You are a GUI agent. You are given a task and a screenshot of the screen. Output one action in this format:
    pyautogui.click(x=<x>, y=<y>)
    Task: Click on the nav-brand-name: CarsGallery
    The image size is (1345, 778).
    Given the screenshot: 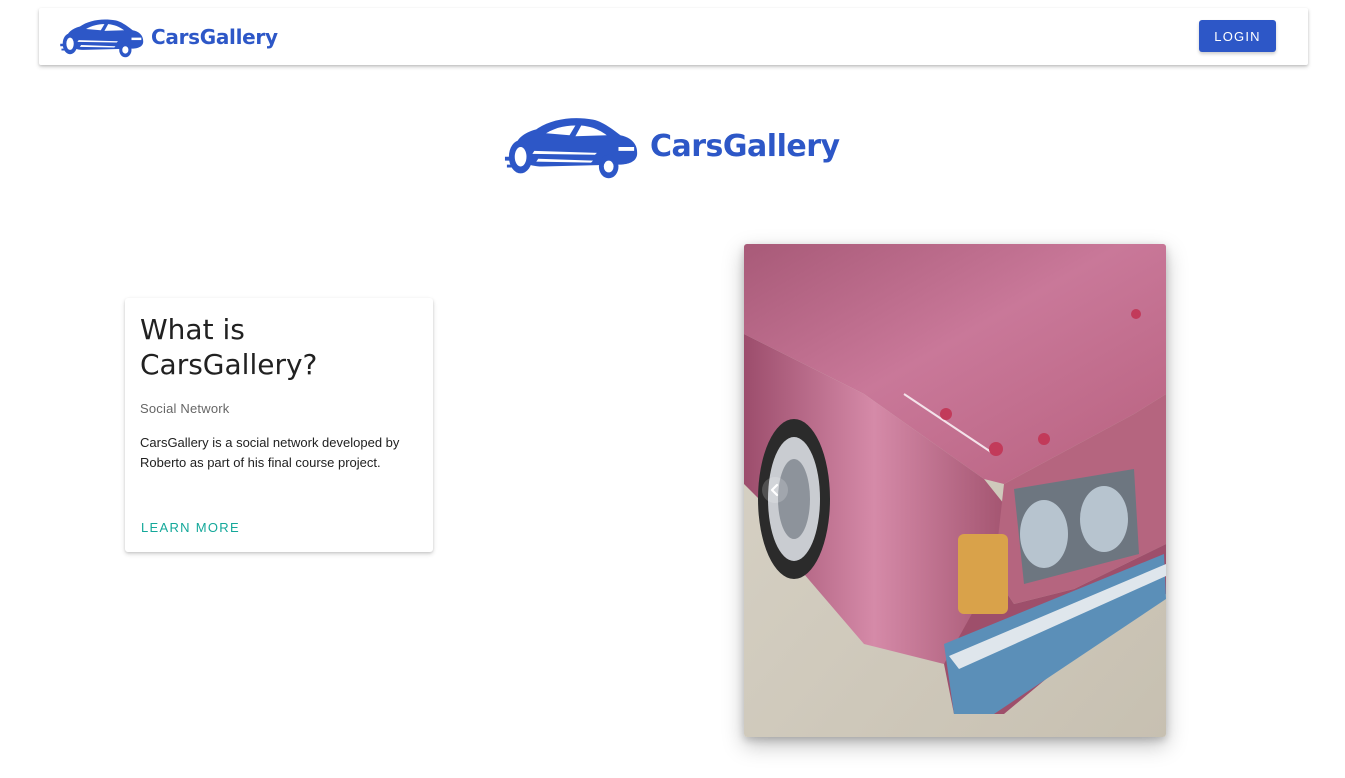 What is the action you would take?
    pyautogui.click(x=214, y=37)
    